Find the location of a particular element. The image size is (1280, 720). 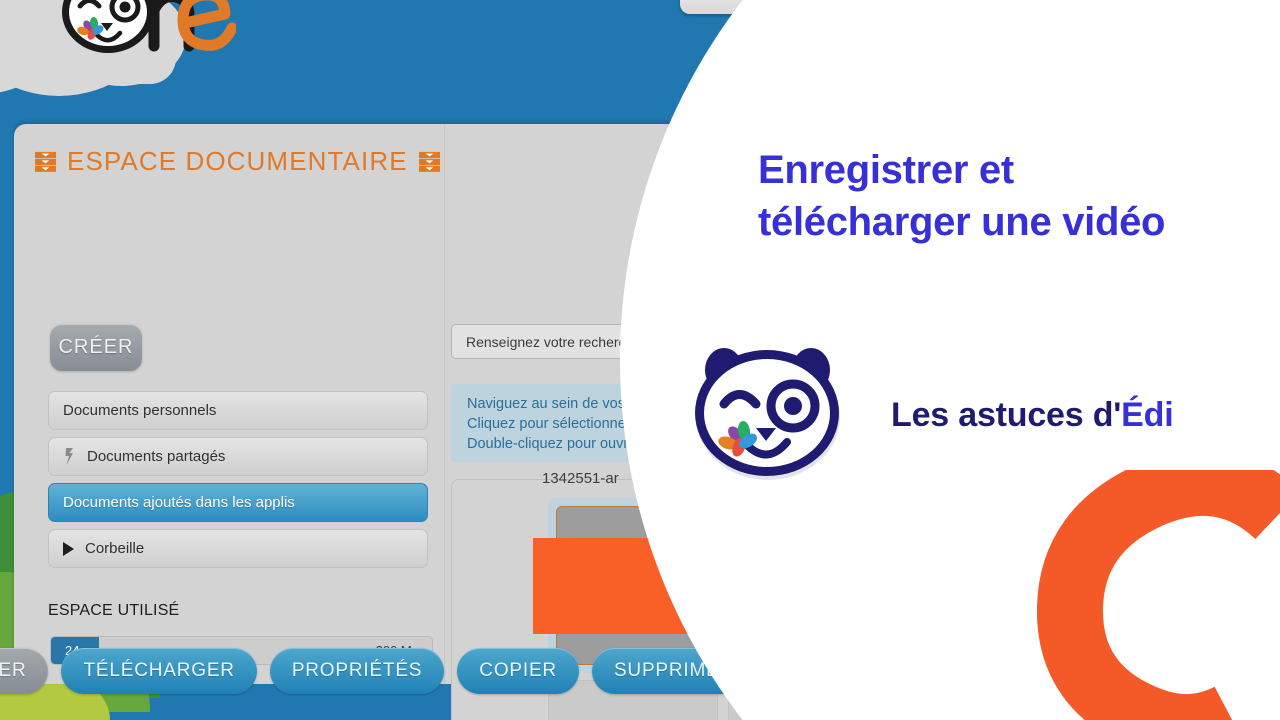

sidebar-item-corbeille: Corbeille is located at coordinates (238, 548).